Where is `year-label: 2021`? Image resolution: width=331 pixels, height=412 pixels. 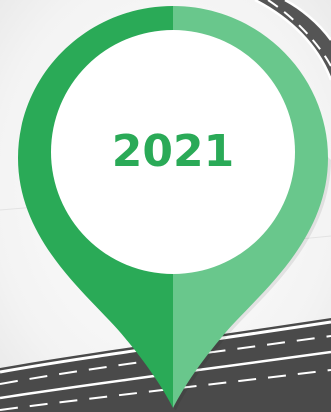
year-label: 2021 is located at coordinates (173, 151).